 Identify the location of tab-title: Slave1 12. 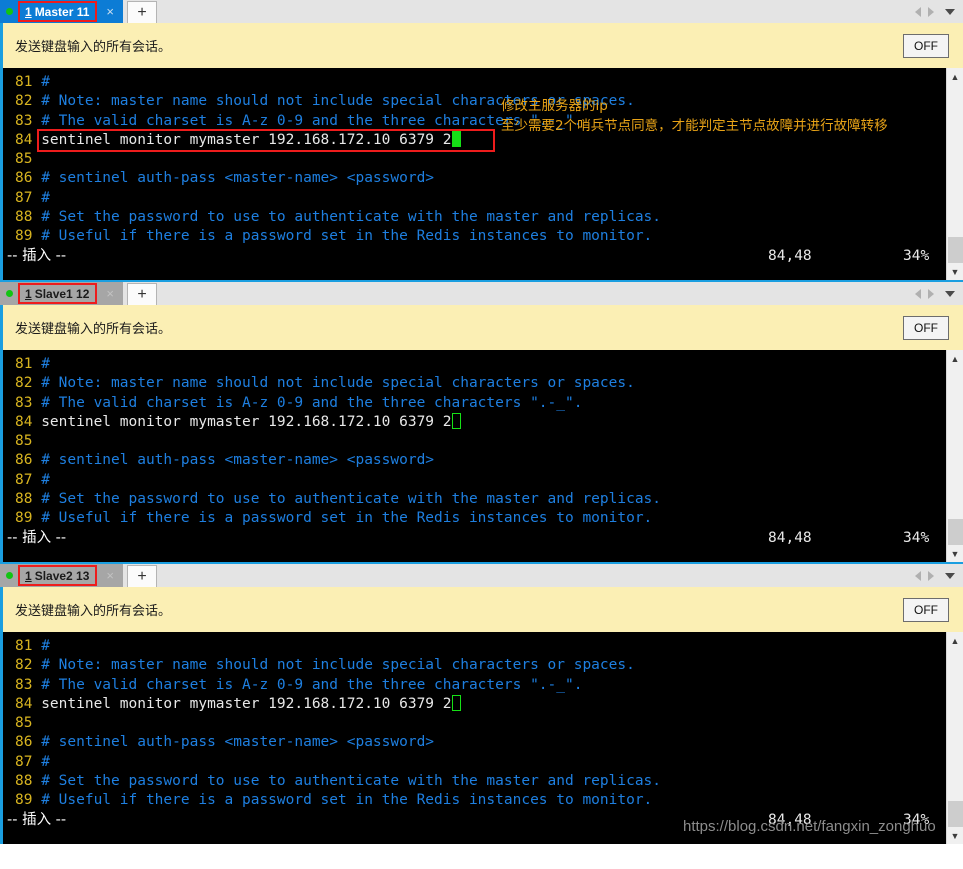
(62, 293).